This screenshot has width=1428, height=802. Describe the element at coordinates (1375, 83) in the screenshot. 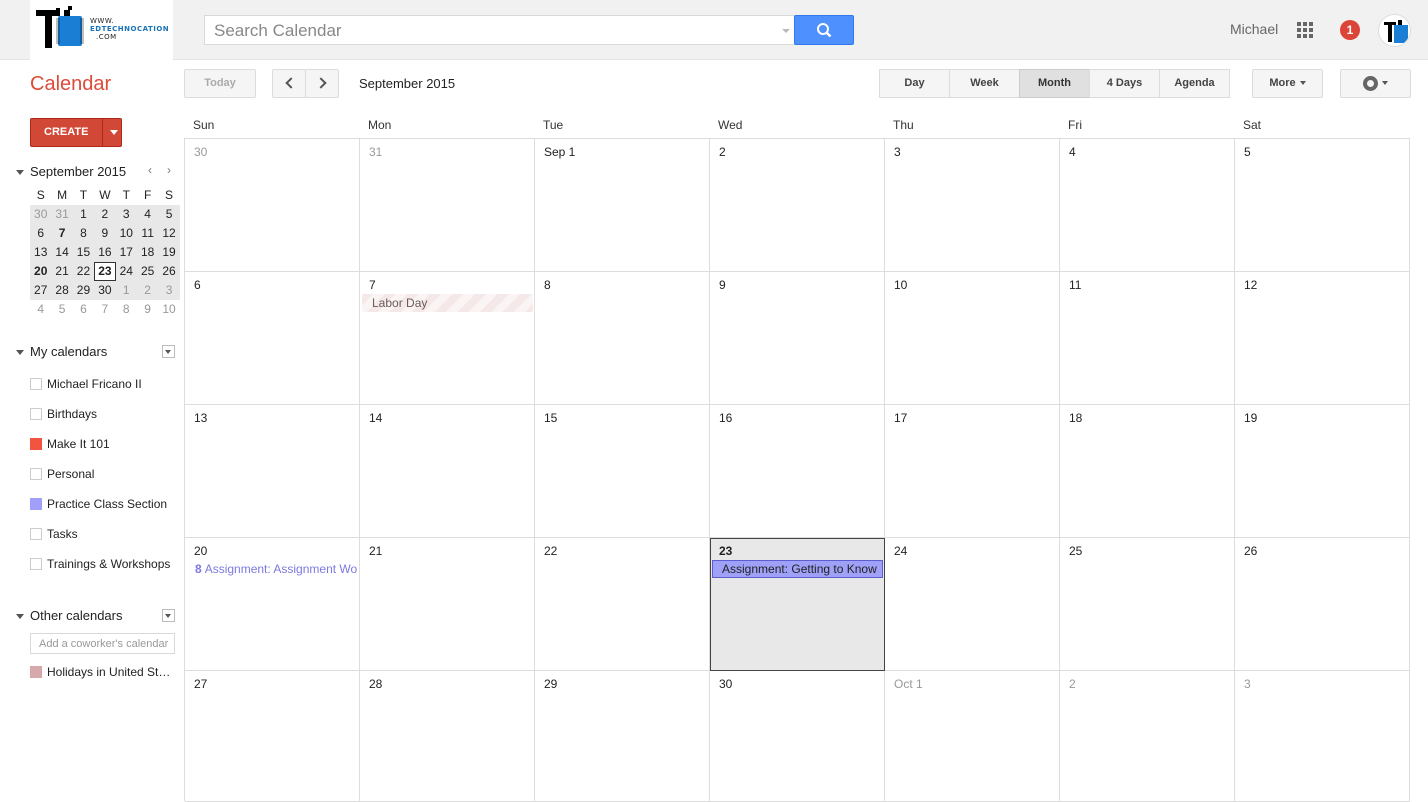

I see `settings-button` at that location.